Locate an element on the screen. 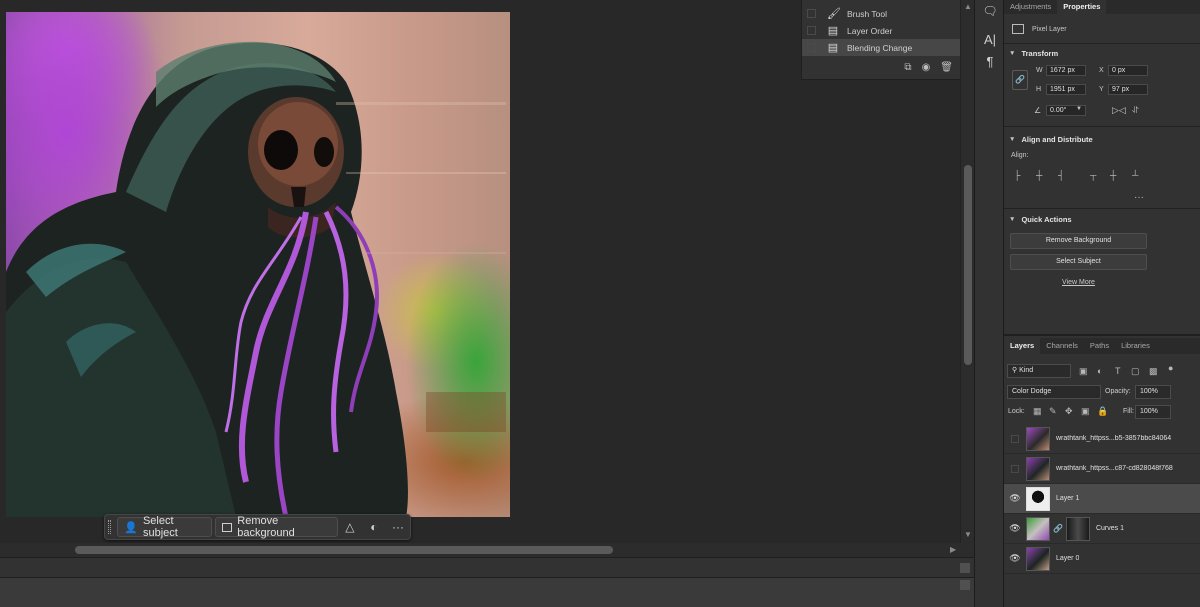  layer-row: 👁 Layer 0 is located at coordinates (1102, 559).